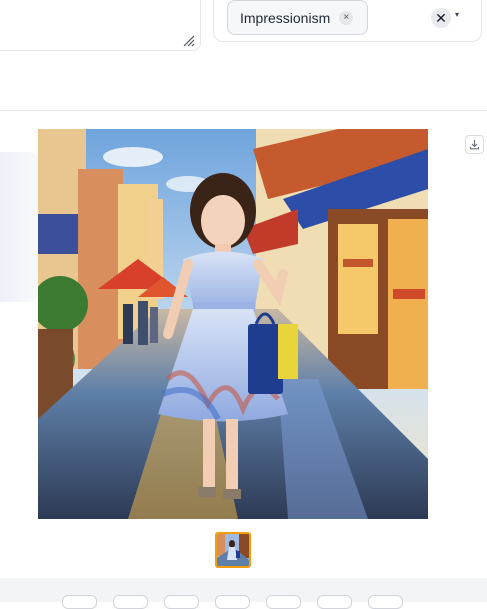  I want to click on gallery-left-shadow, so click(20, 227).